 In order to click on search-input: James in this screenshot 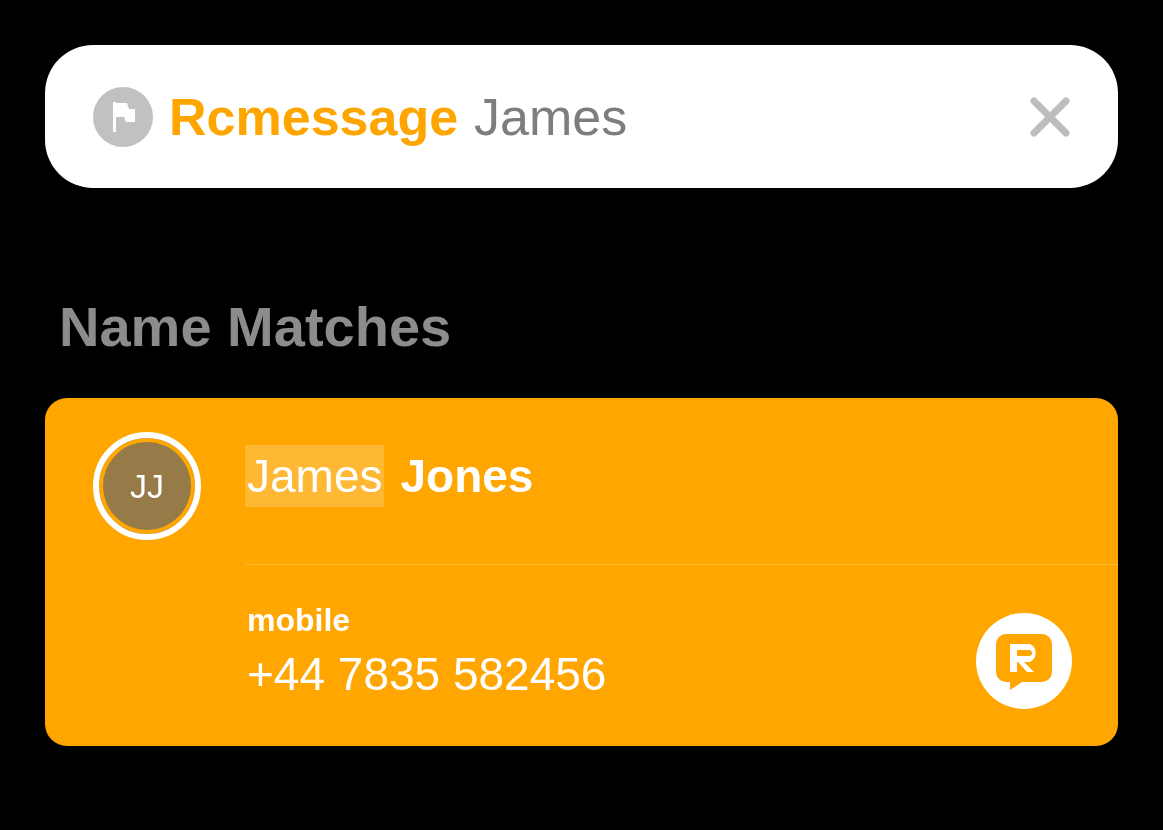, I will do `click(744, 116)`.